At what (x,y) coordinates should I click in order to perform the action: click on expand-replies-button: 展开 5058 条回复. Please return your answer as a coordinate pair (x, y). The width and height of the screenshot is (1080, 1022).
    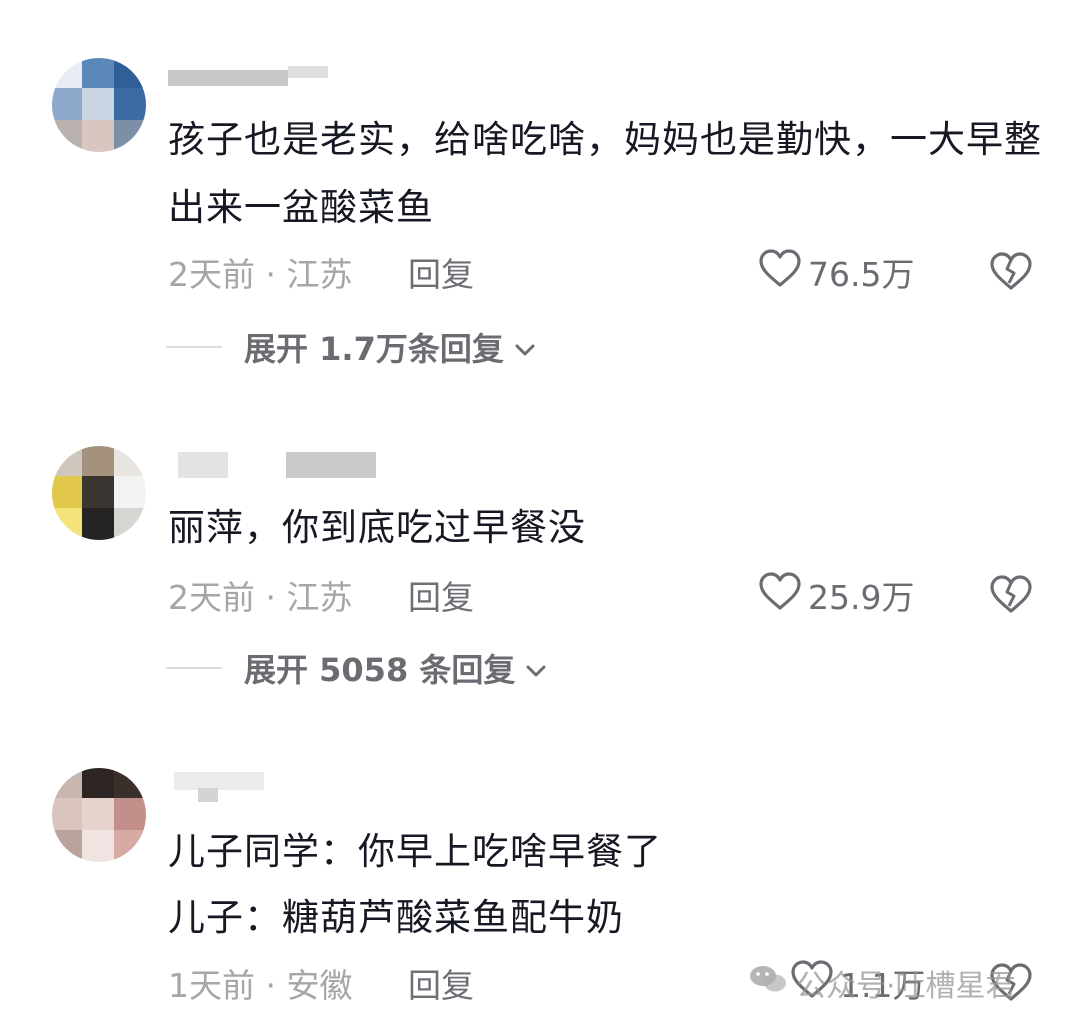
    Looking at the image, I should click on (356, 668).